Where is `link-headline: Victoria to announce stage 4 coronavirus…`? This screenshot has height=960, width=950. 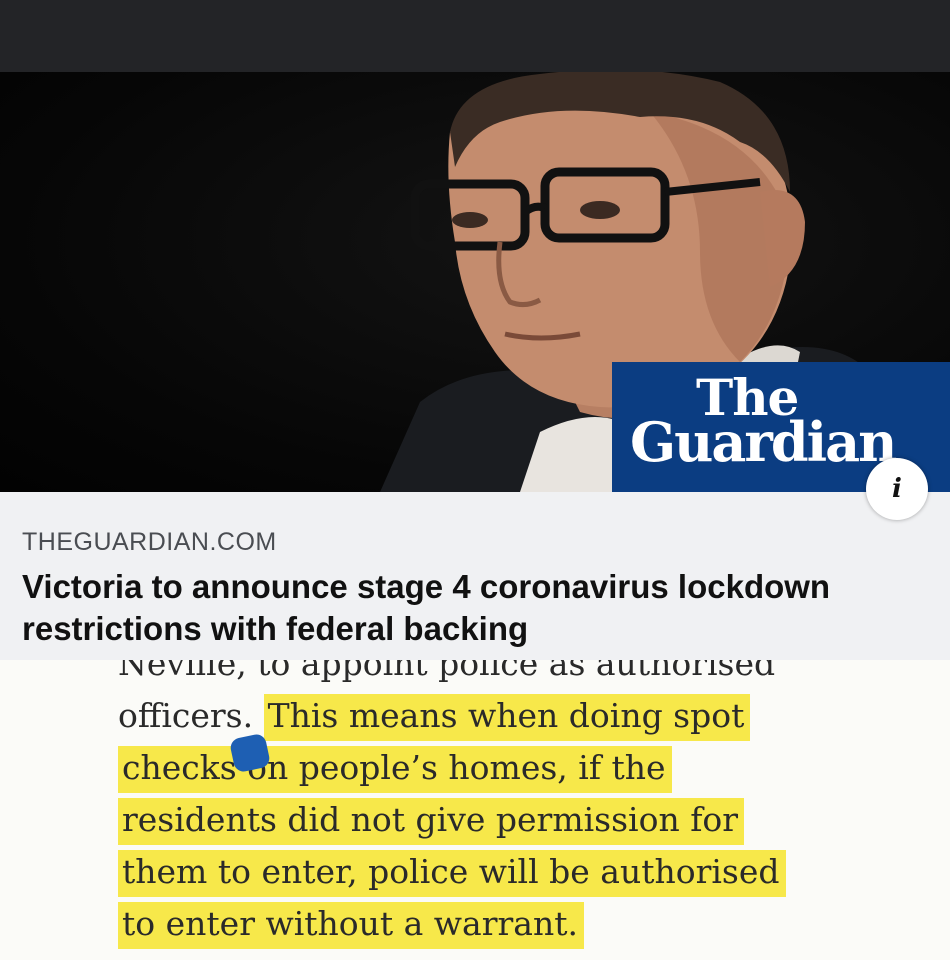
link-headline: Victoria to announce stage 4 coronavirus… is located at coordinates (472, 608).